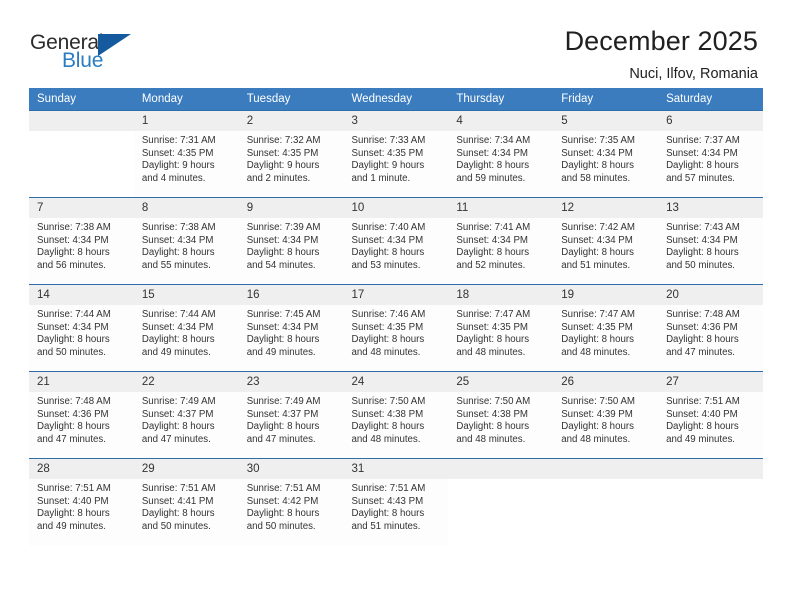  Describe the element at coordinates (178, 166) in the screenshot. I see `day-daylight-text: Daylight: 9 hours` at that location.